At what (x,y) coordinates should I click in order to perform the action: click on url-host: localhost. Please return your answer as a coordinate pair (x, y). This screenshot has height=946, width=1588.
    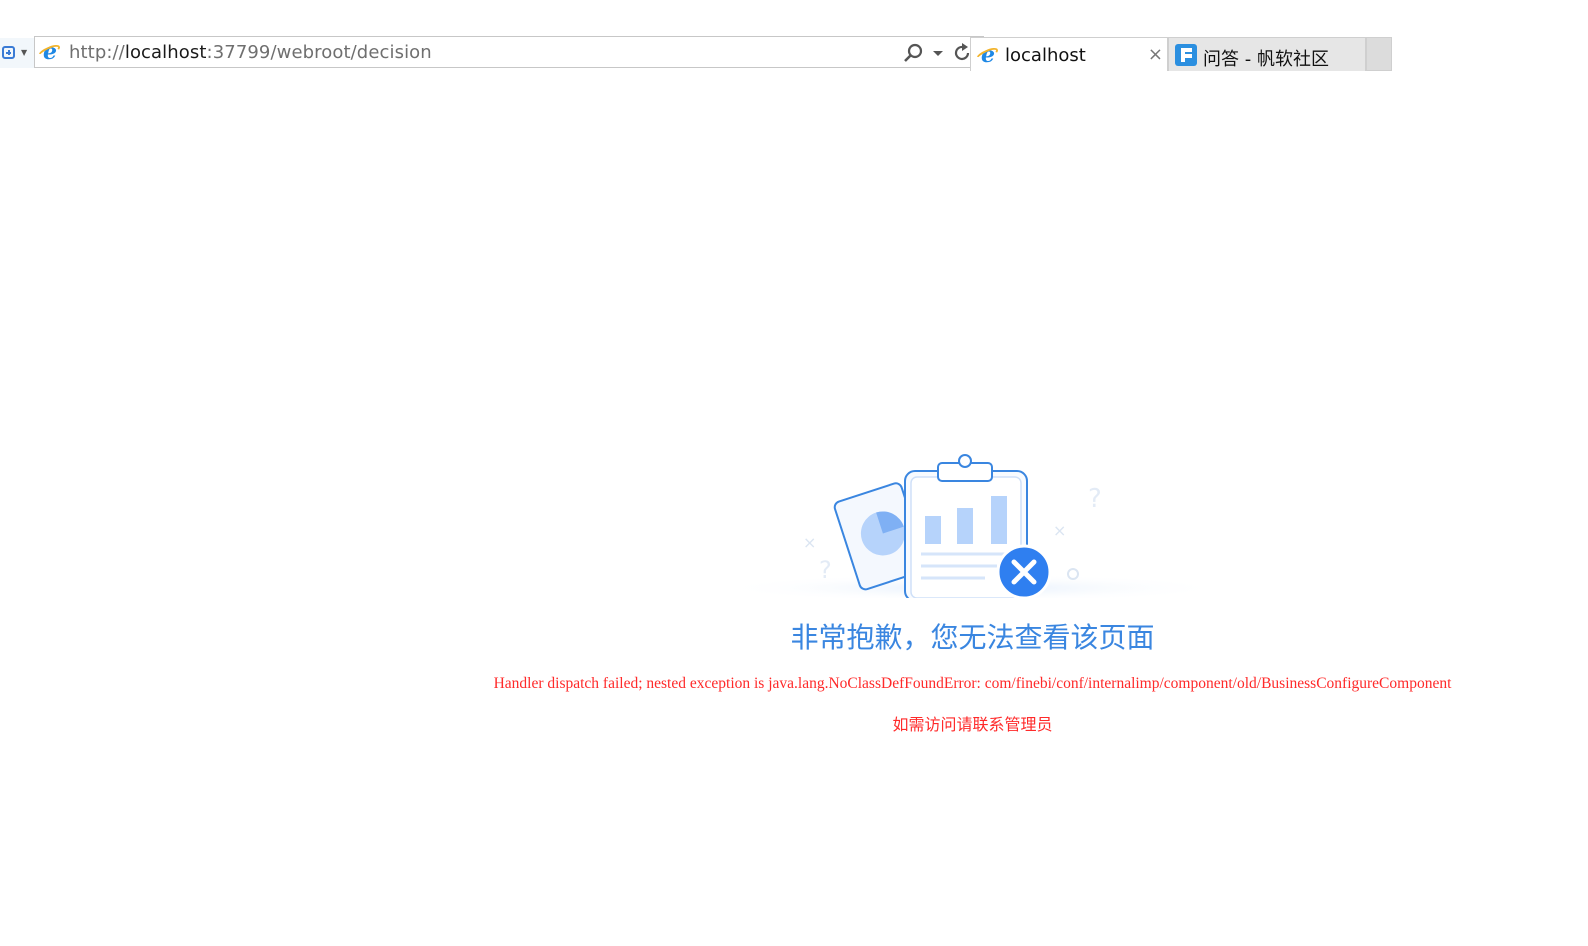
    Looking at the image, I should click on (165, 52).